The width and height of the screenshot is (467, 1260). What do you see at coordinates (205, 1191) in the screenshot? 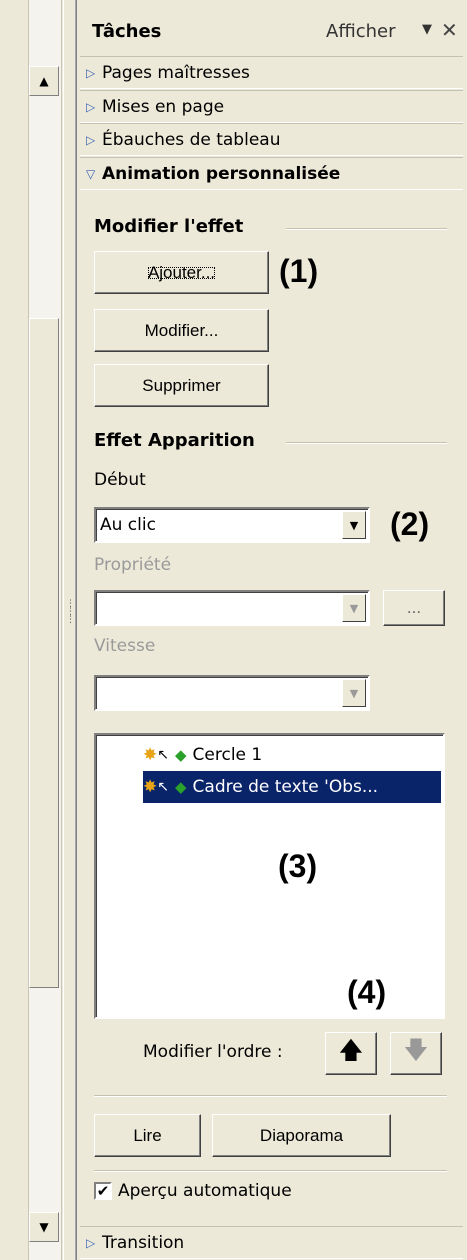
I see `autopreview-label: Aperçu automatique` at bounding box center [205, 1191].